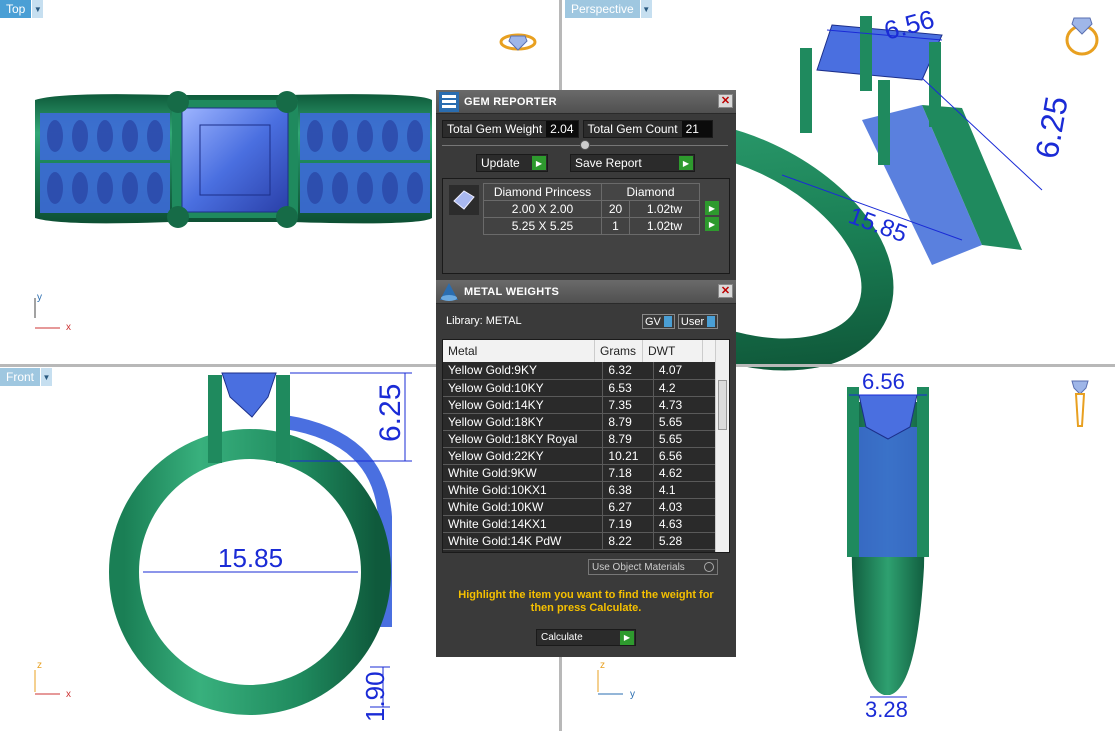  Describe the element at coordinates (542, 209) in the screenshot. I see `gem-size: 2.00 X 2.00` at that location.